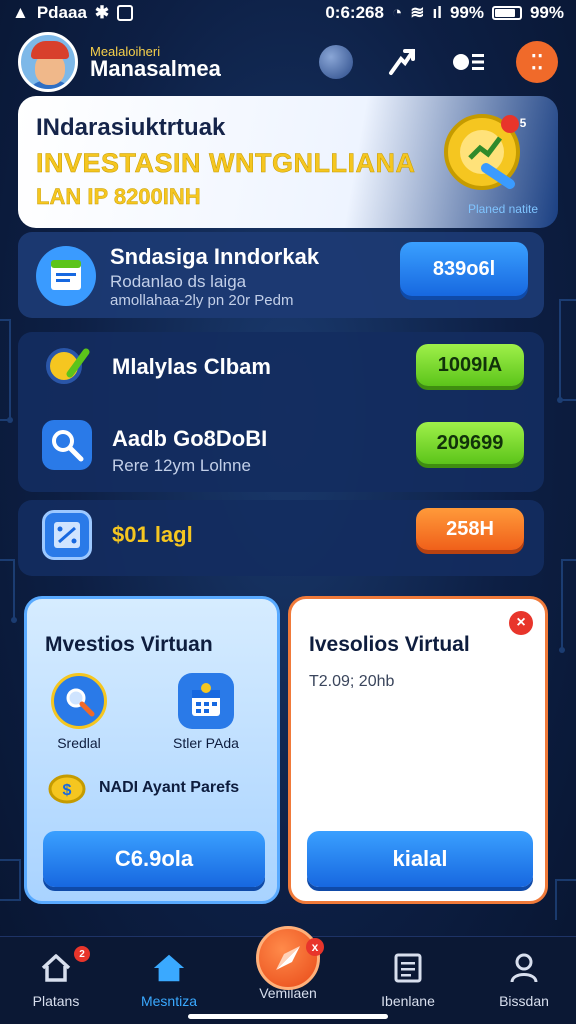 Image resolution: width=576 pixels, height=1024 pixels. I want to click on battery-icon, so click(506, 13).